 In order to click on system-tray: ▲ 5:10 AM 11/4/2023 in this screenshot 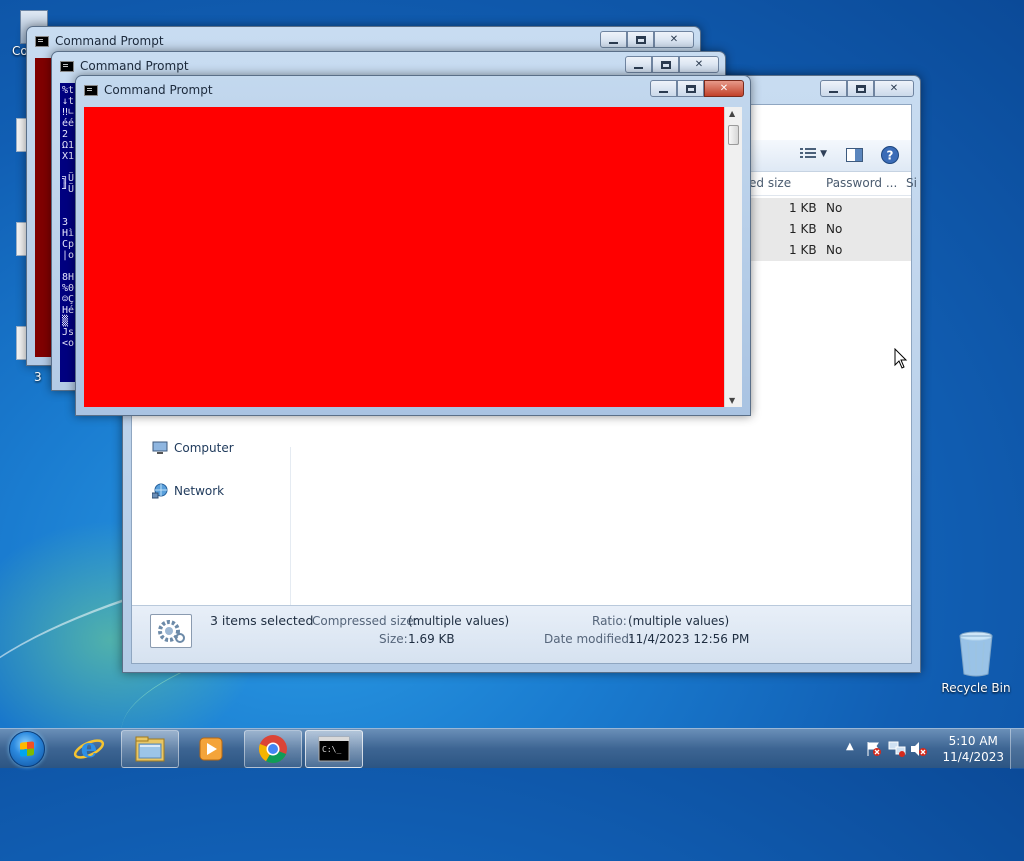, I will do `click(929, 749)`.